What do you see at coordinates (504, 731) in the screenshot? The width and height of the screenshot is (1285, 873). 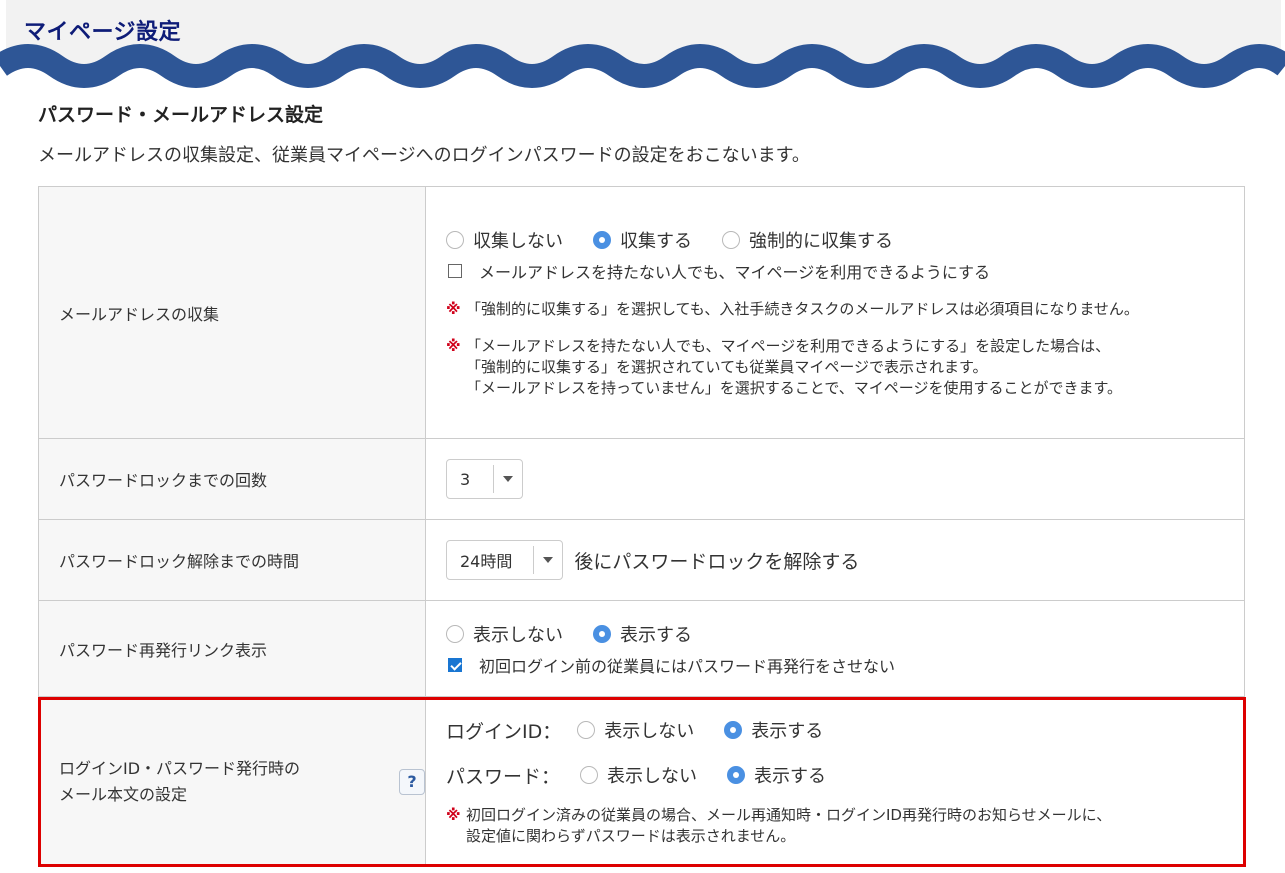 I see `login-id-label: ログインID：` at bounding box center [504, 731].